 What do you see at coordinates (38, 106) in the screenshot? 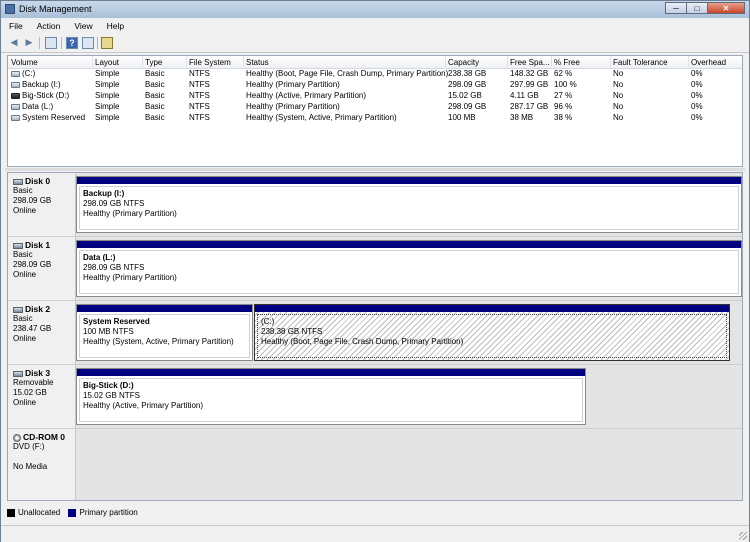
I see `cell-volume: Data (L:)` at bounding box center [38, 106].